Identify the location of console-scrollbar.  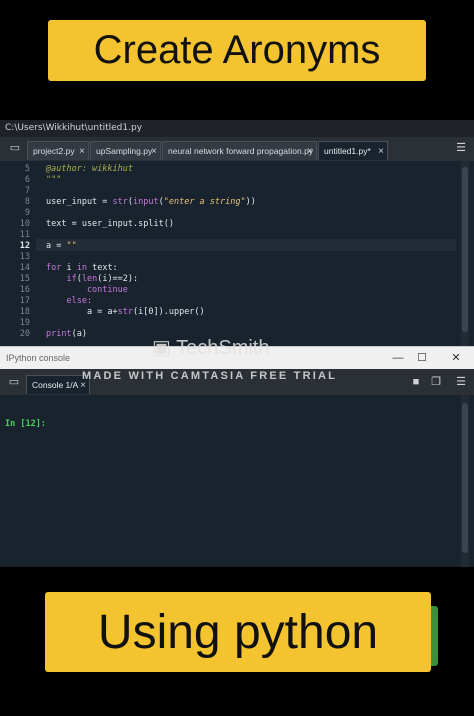
(465, 481).